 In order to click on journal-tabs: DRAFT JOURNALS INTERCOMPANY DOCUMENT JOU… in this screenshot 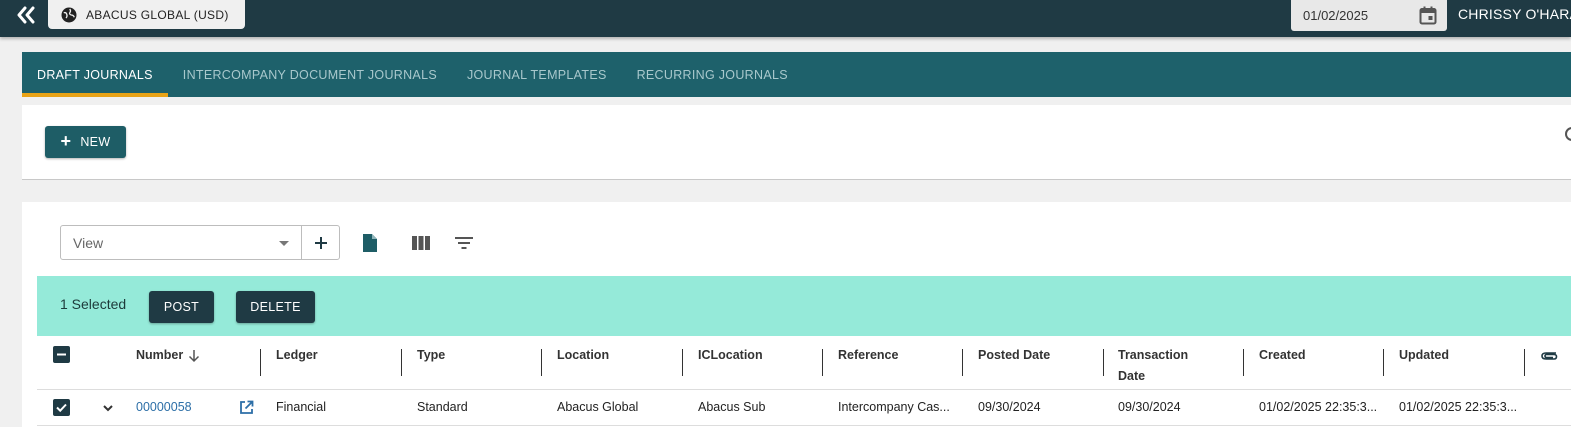, I will do `click(796, 74)`.